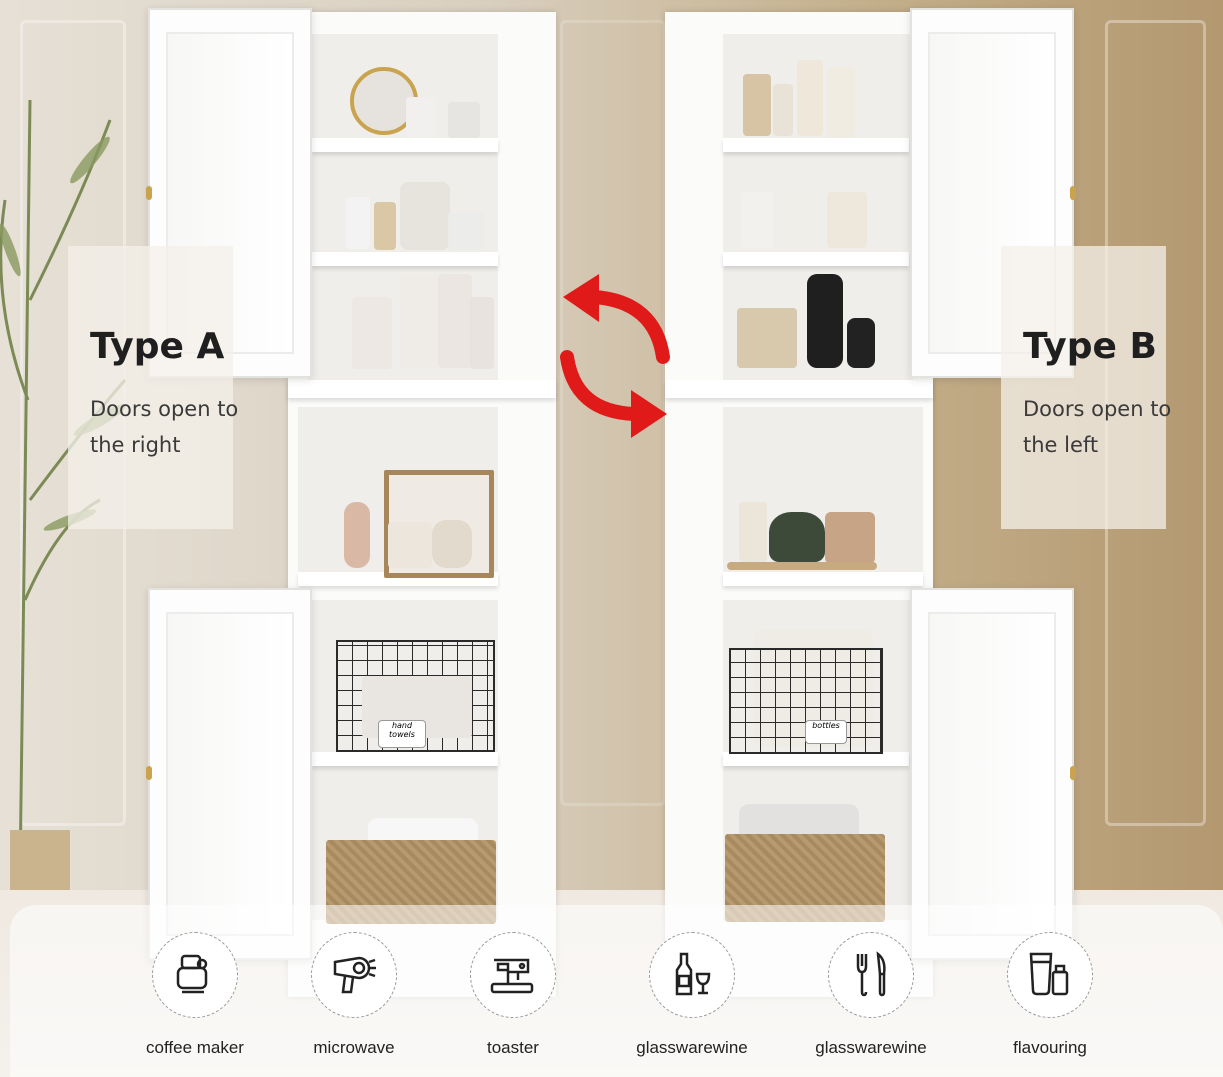 The width and height of the screenshot is (1223, 1077). I want to click on feature-label: coffee maker, so click(195, 1047).